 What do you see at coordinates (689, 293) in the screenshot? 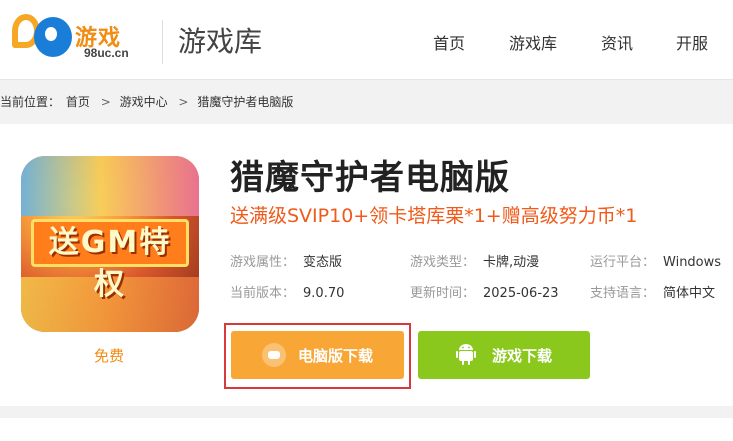
I see `info-language-value: 简体中文` at bounding box center [689, 293].